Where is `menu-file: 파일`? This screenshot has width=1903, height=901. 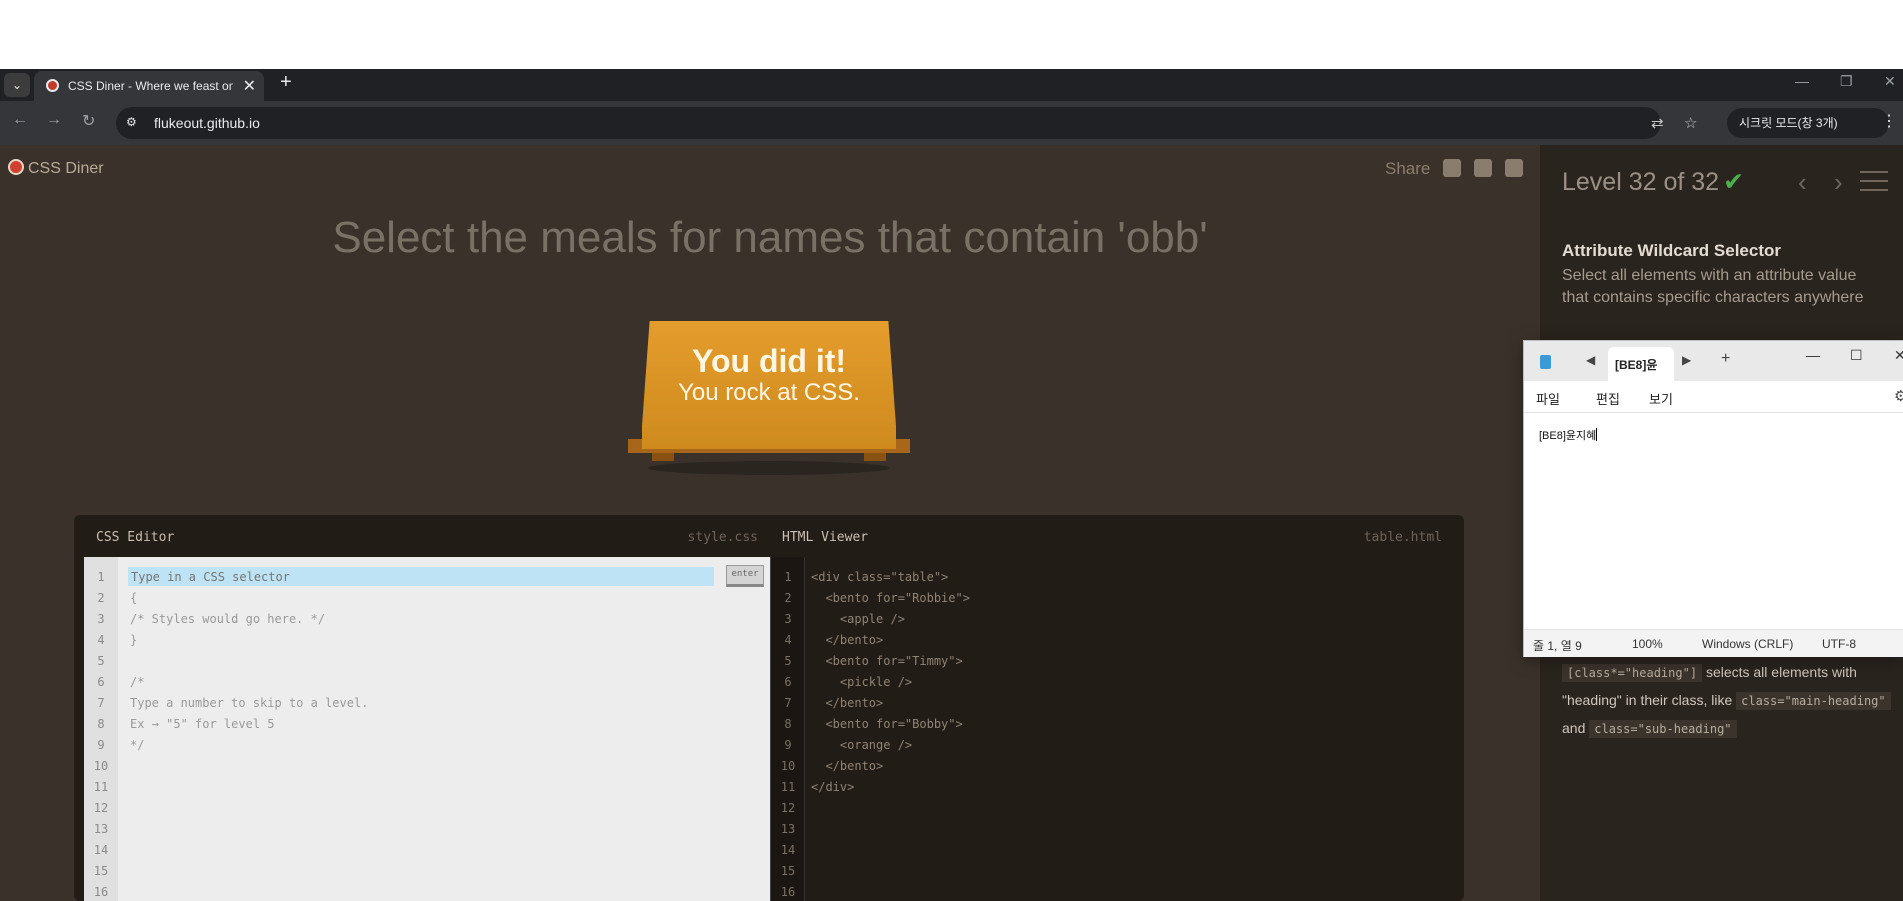 menu-file: 파일 is located at coordinates (1548, 398).